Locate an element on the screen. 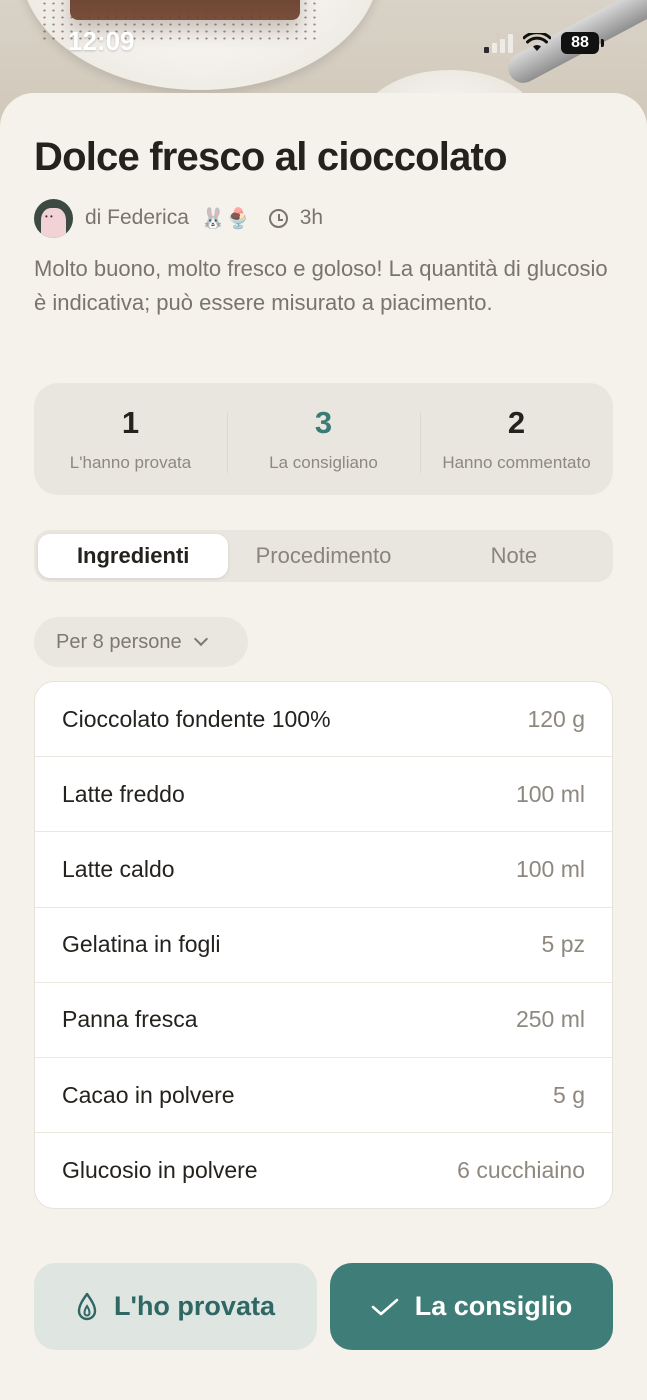 The height and width of the screenshot is (1400, 647). drop-icon is located at coordinates (87, 1306).